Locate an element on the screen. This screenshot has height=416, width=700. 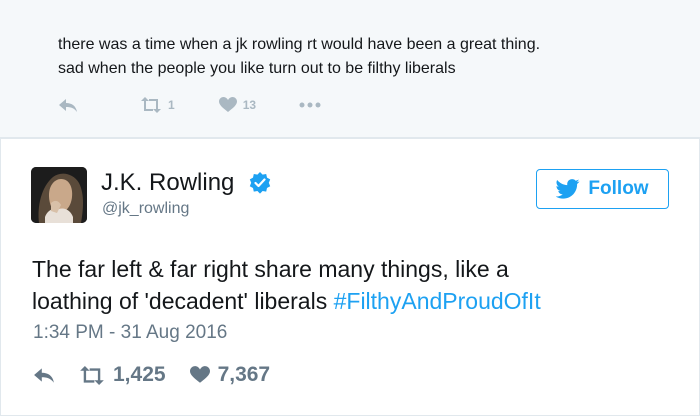
reply-like-count: 13 is located at coordinates (249, 105).